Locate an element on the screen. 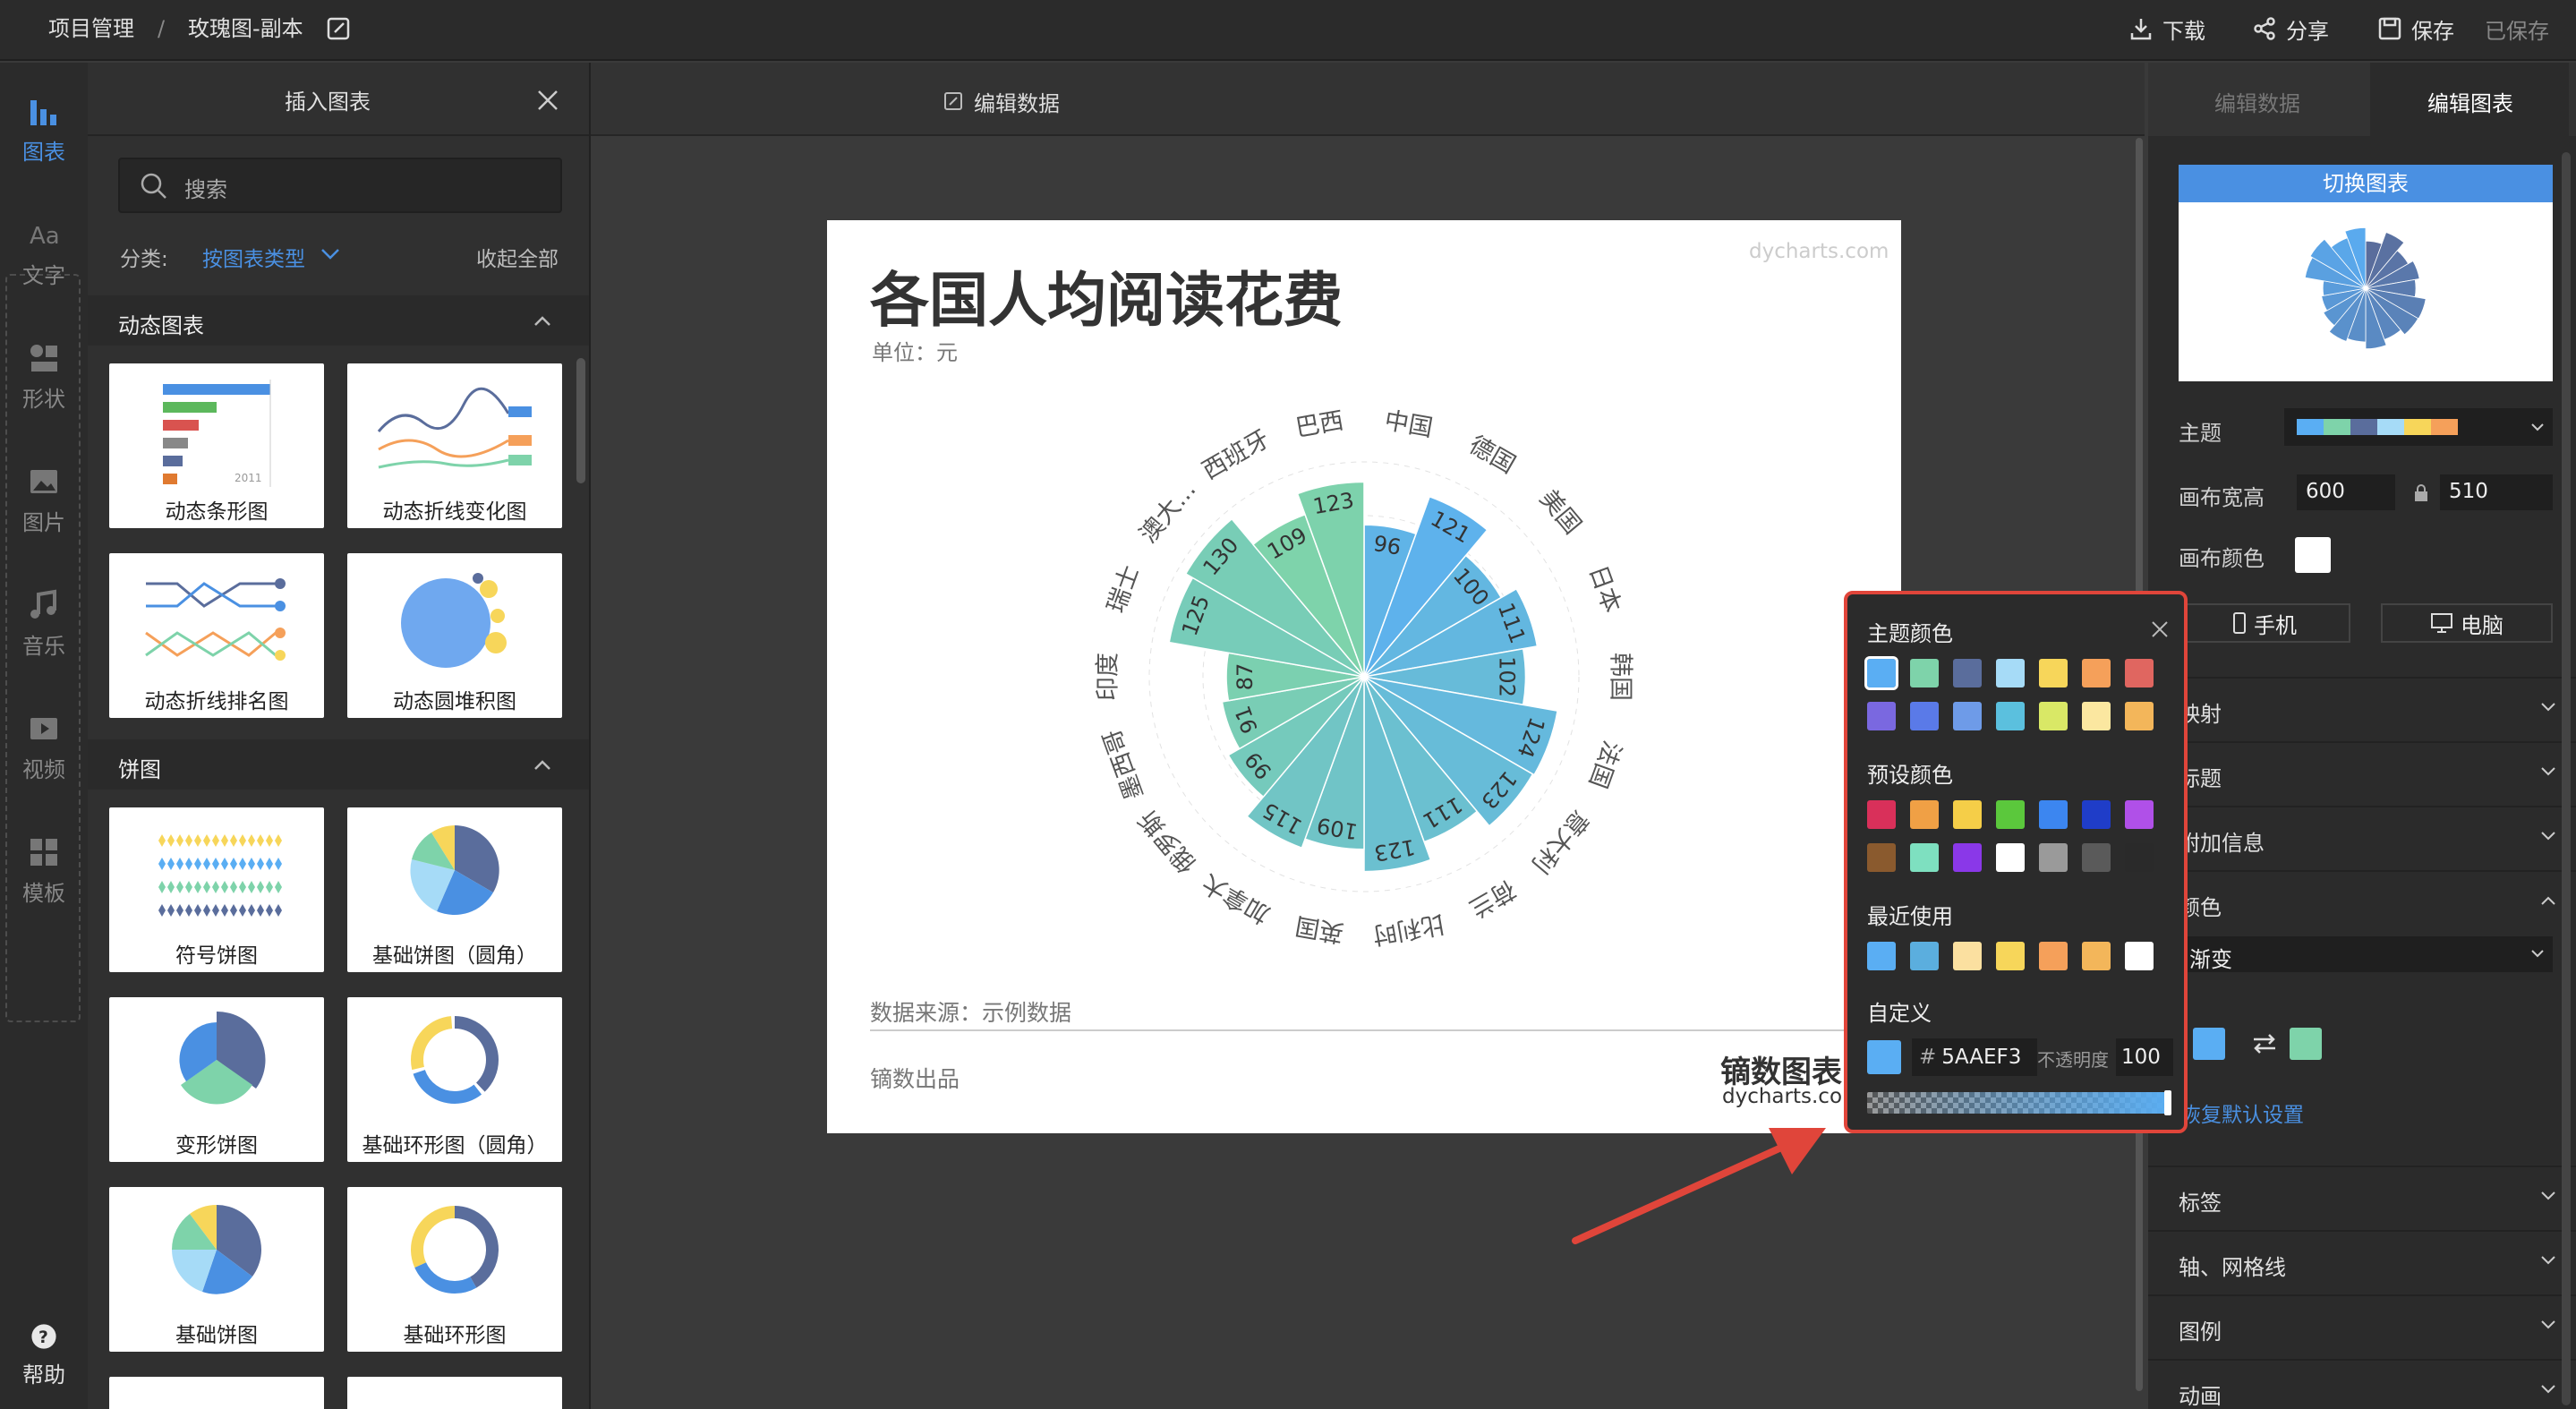 The image size is (2576, 1409). rail-item-template: 模板 is located at coordinates (44, 869).